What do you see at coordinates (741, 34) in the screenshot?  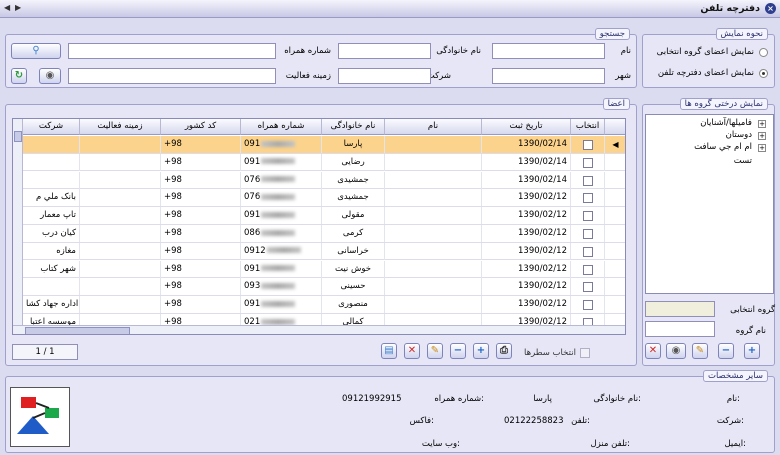 I see `display-mode-title: نحوه نمایش` at bounding box center [741, 34].